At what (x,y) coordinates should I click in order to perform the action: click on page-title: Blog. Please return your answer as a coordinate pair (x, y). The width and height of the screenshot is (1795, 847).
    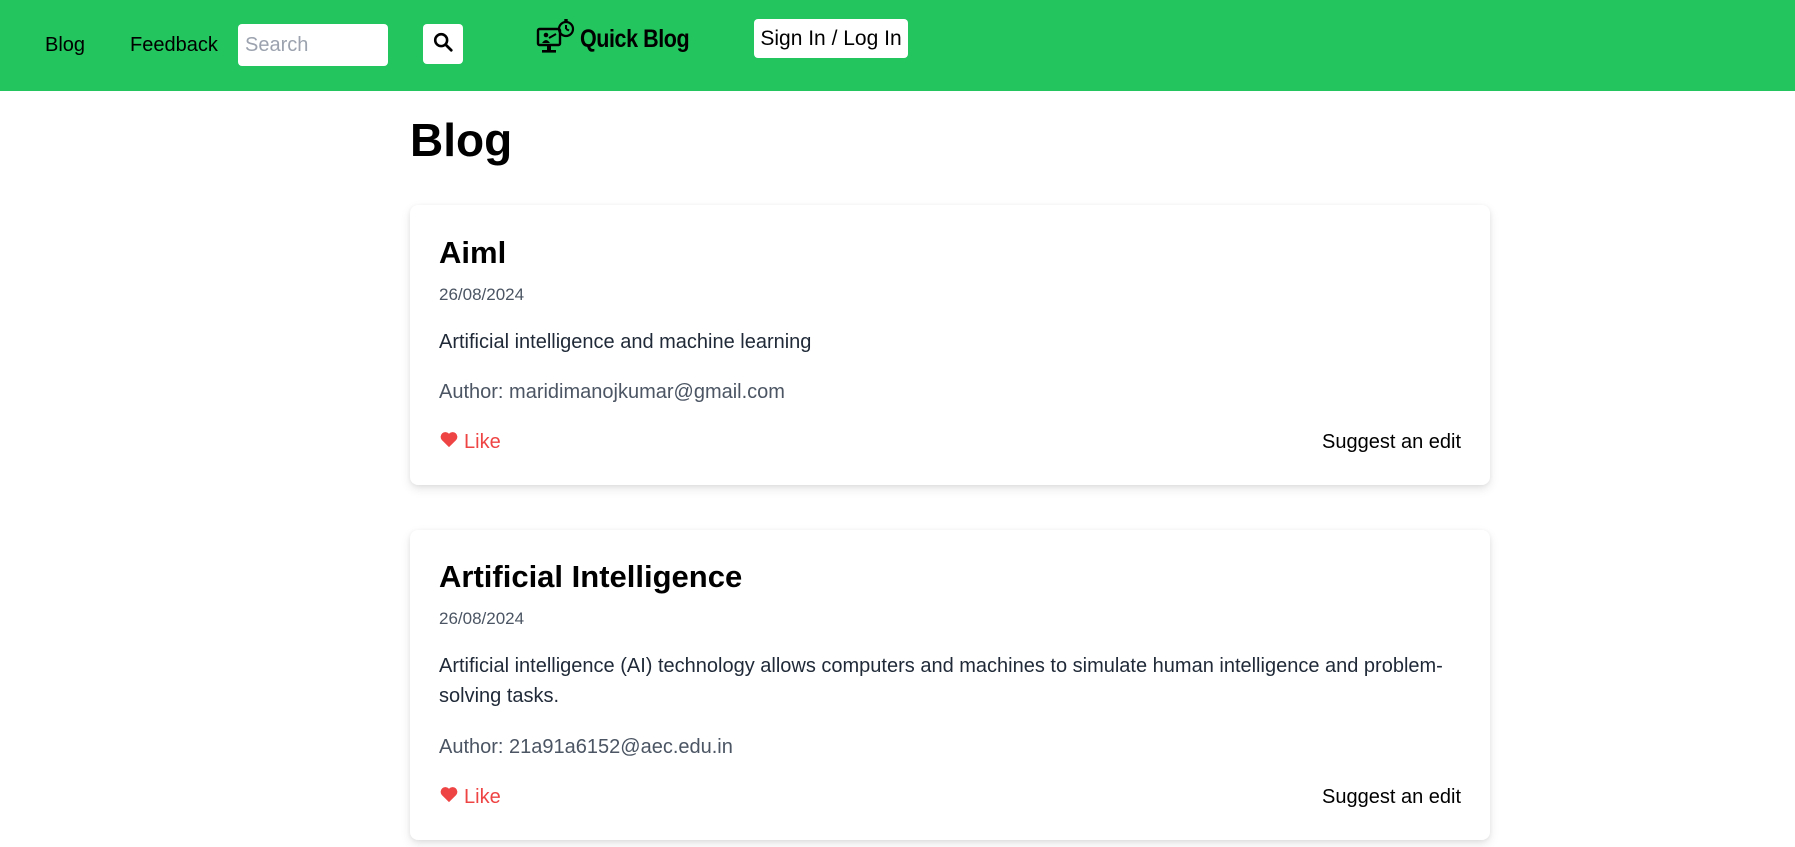
    Looking at the image, I should click on (461, 140).